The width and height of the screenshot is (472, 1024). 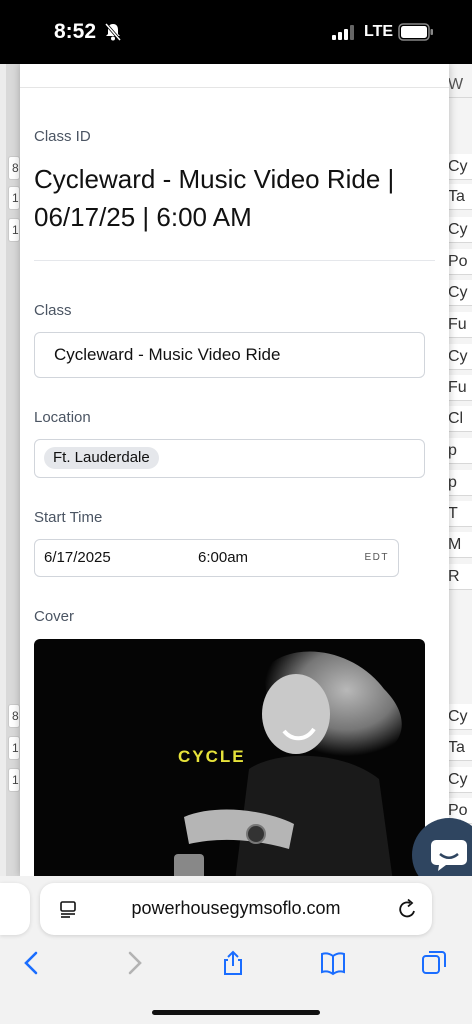 What do you see at coordinates (68, 517) in the screenshot?
I see `start-time-label: Start Time` at bounding box center [68, 517].